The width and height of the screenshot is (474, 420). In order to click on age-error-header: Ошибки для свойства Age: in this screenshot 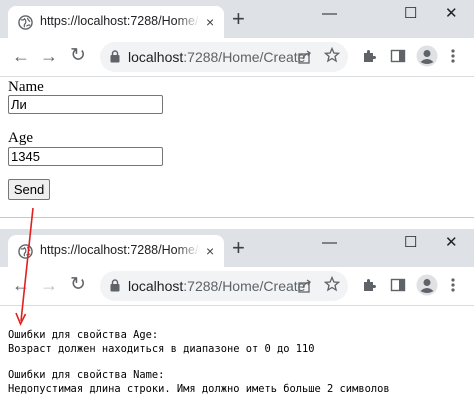, I will do `click(83, 335)`.